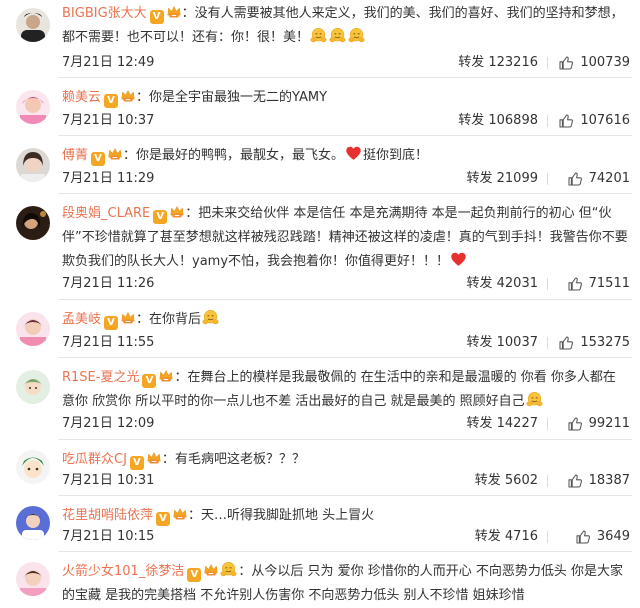 This screenshot has width=640, height=608. I want to click on like-button: 3649, so click(602, 537).